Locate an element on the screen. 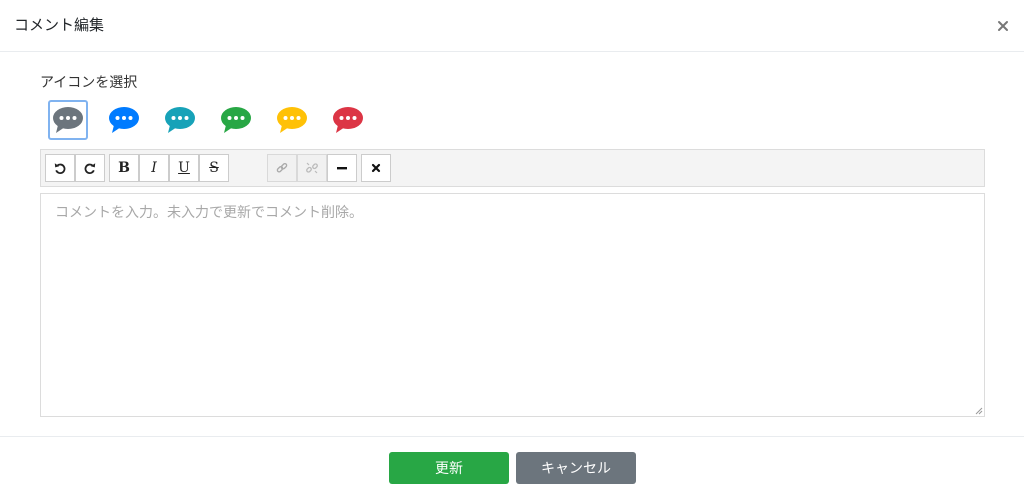  italic-label: I is located at coordinates (154, 168).